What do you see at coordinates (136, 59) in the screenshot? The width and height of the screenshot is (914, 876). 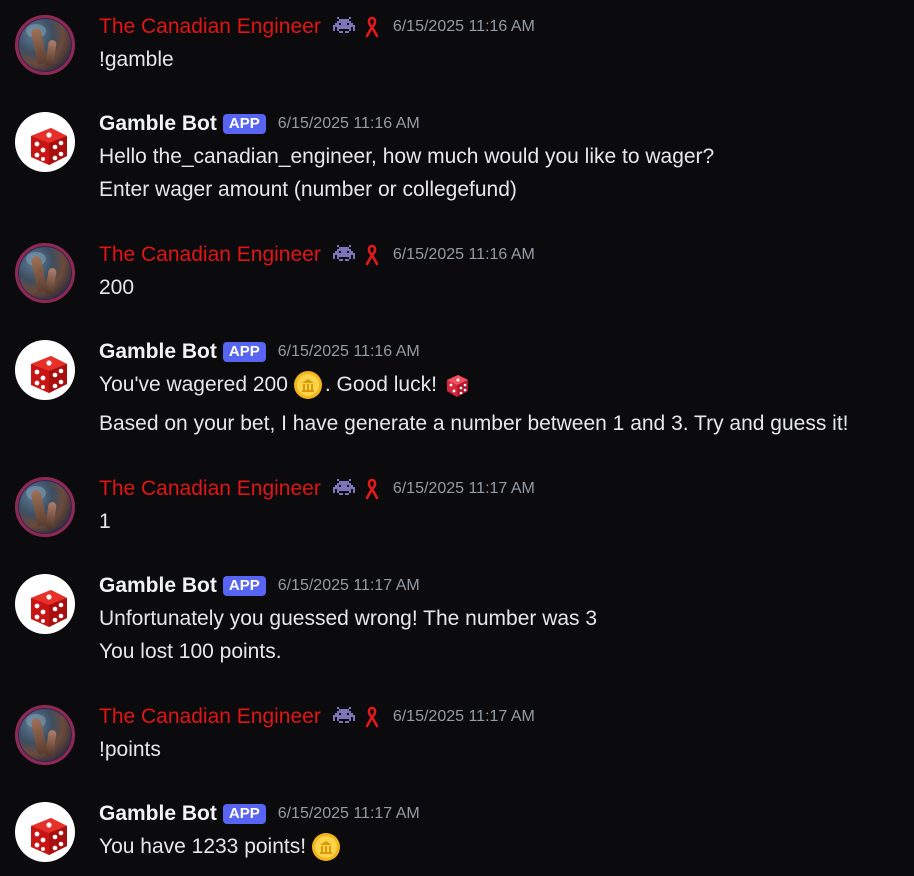 I see `message-text: !gamble` at bounding box center [136, 59].